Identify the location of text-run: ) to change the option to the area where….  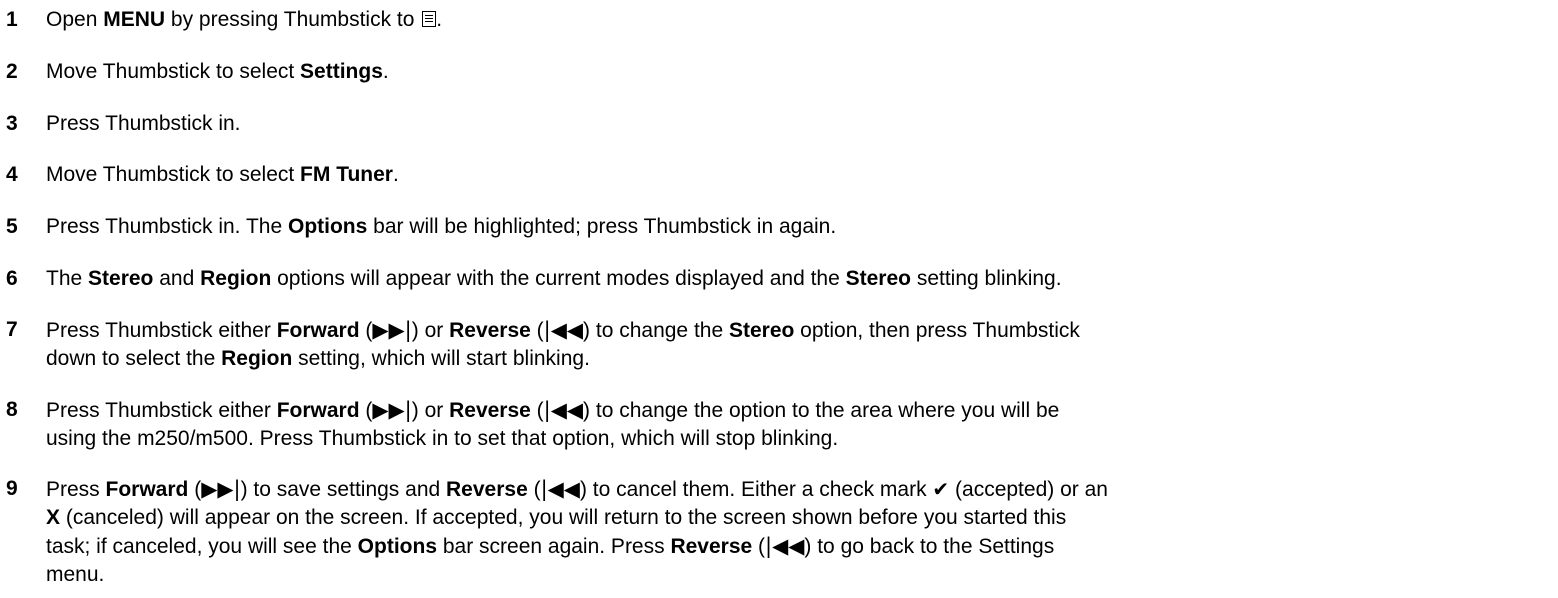
(821, 410).